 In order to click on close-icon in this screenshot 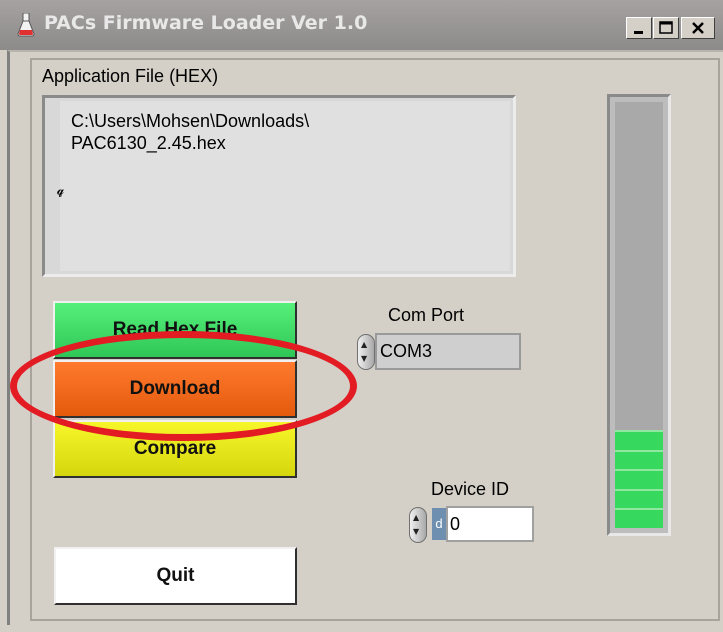, I will do `click(698, 28)`.